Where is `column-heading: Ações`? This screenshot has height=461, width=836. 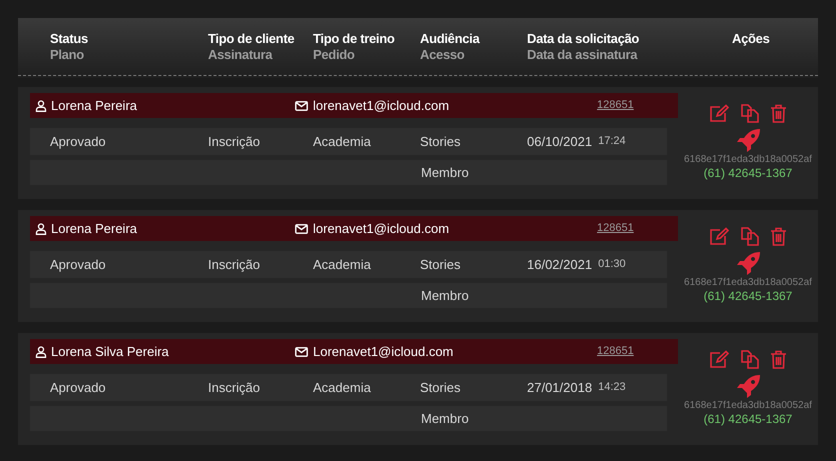
column-heading: Ações is located at coordinates (751, 39).